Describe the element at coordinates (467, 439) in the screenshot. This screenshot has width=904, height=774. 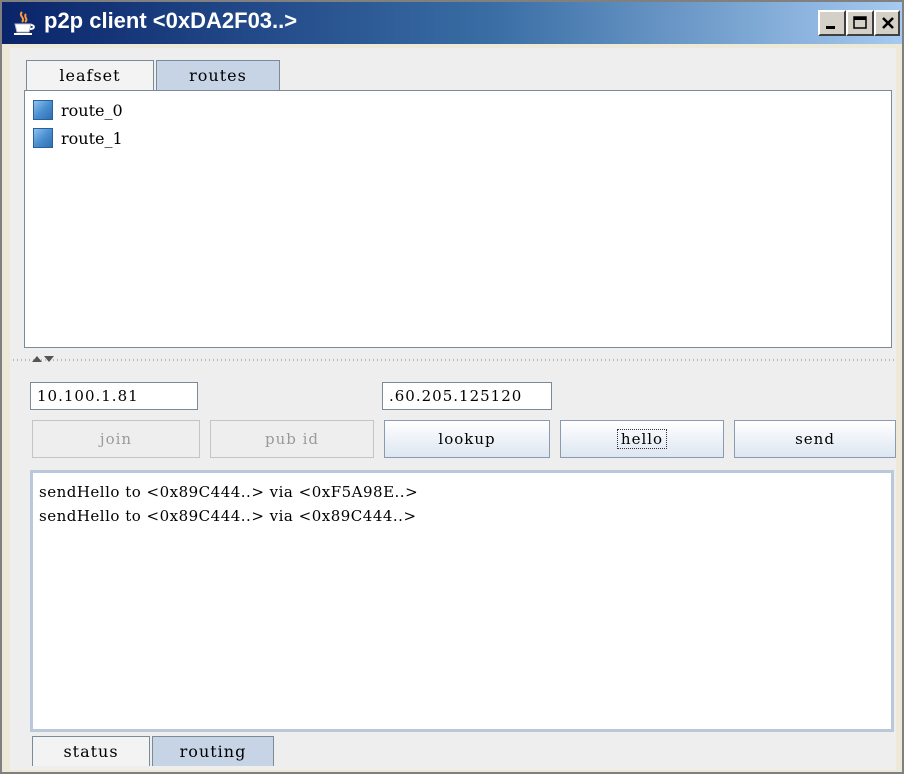
I see `lookup-button: lookup` at that location.